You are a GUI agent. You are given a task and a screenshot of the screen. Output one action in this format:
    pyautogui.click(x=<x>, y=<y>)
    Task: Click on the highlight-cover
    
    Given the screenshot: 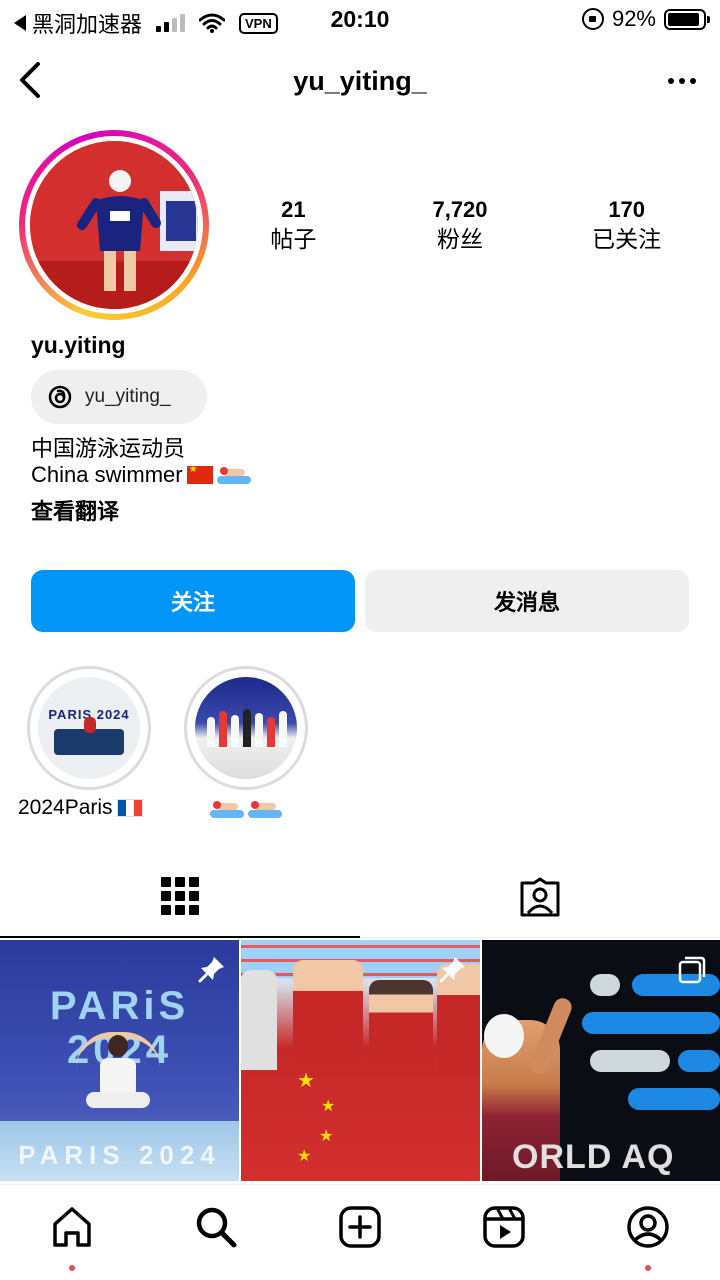 What is the action you would take?
    pyautogui.click(x=246, y=728)
    